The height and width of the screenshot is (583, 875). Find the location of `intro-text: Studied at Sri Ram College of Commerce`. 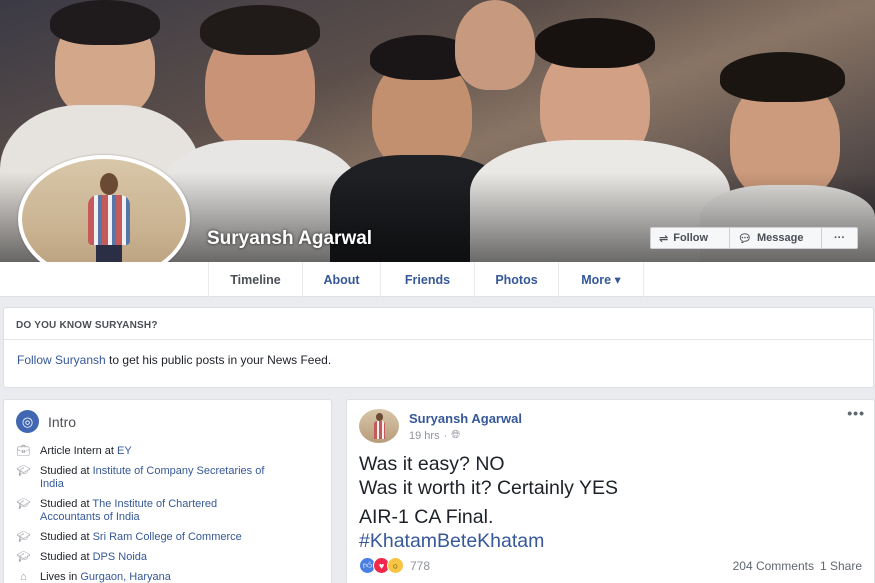

intro-text: Studied at Sri Ram College of Commerce is located at coordinates (141, 537).